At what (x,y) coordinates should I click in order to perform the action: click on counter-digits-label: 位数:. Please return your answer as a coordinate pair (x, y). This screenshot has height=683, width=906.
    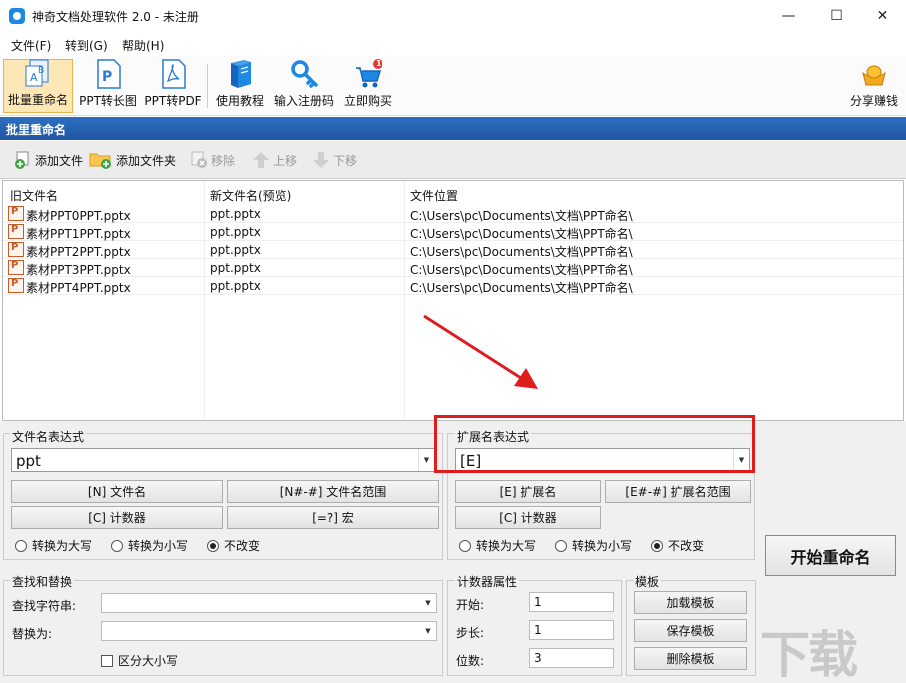
    Looking at the image, I should click on (470, 661).